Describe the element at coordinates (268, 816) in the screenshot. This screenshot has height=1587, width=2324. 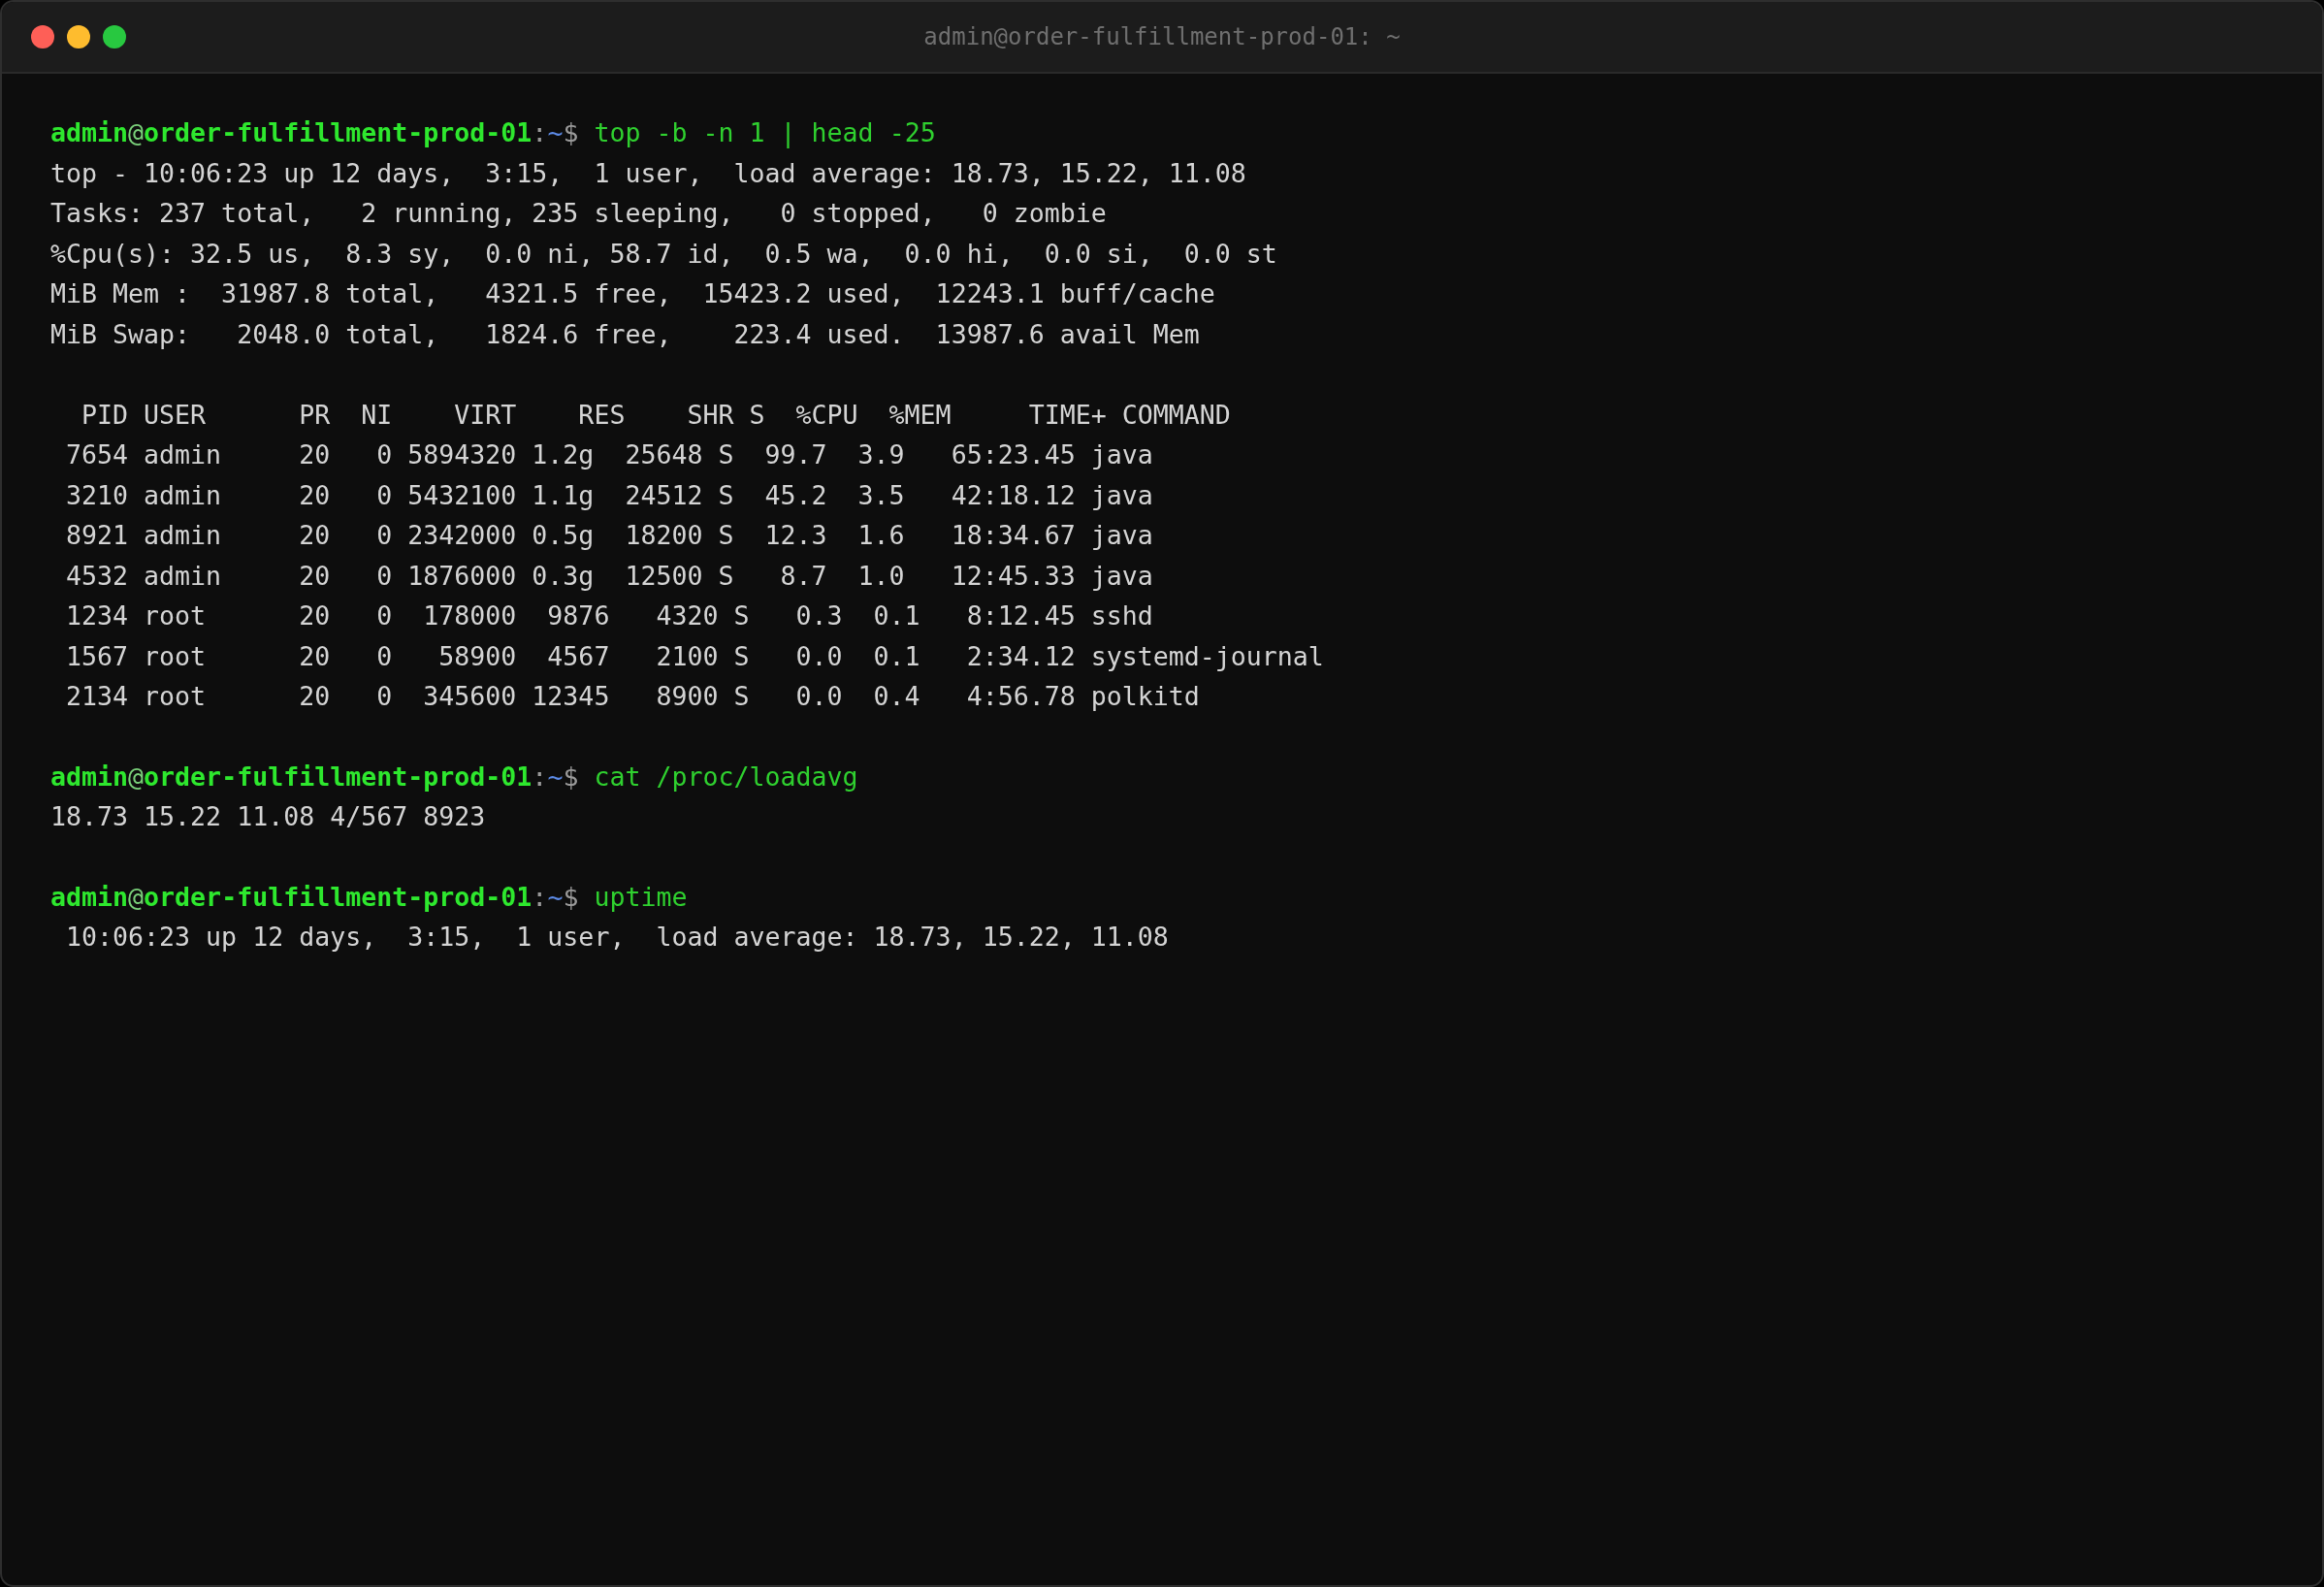
I see `output-line: 18.73 15.22 11.08 4/567 8923` at that location.